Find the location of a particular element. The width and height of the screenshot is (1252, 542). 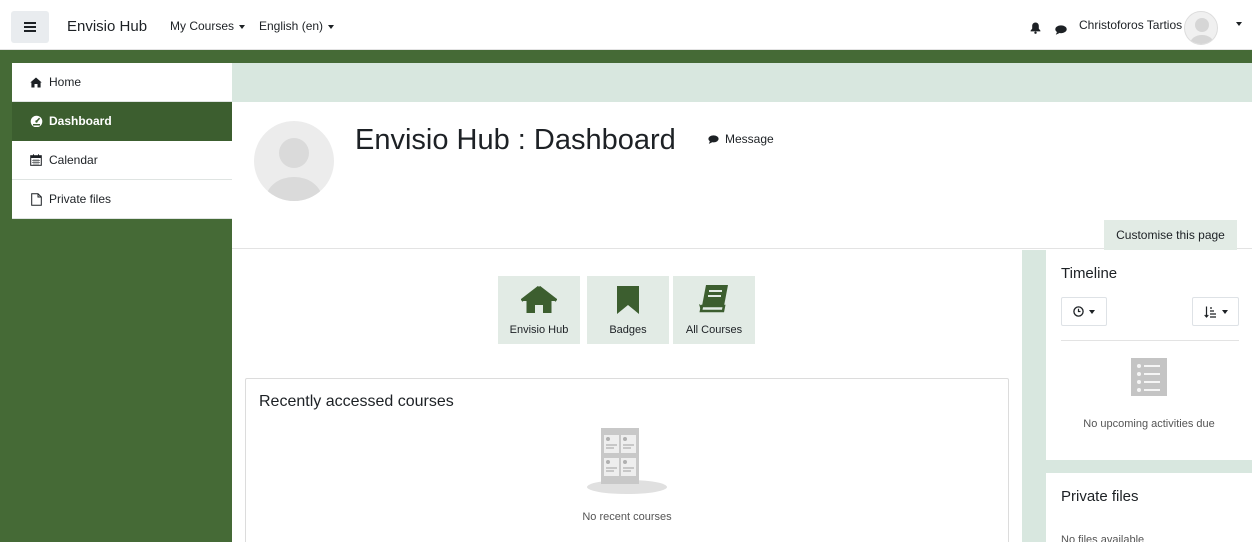

sidebar-nav: Home Dashboard Calendar Private files is located at coordinates (122, 141).